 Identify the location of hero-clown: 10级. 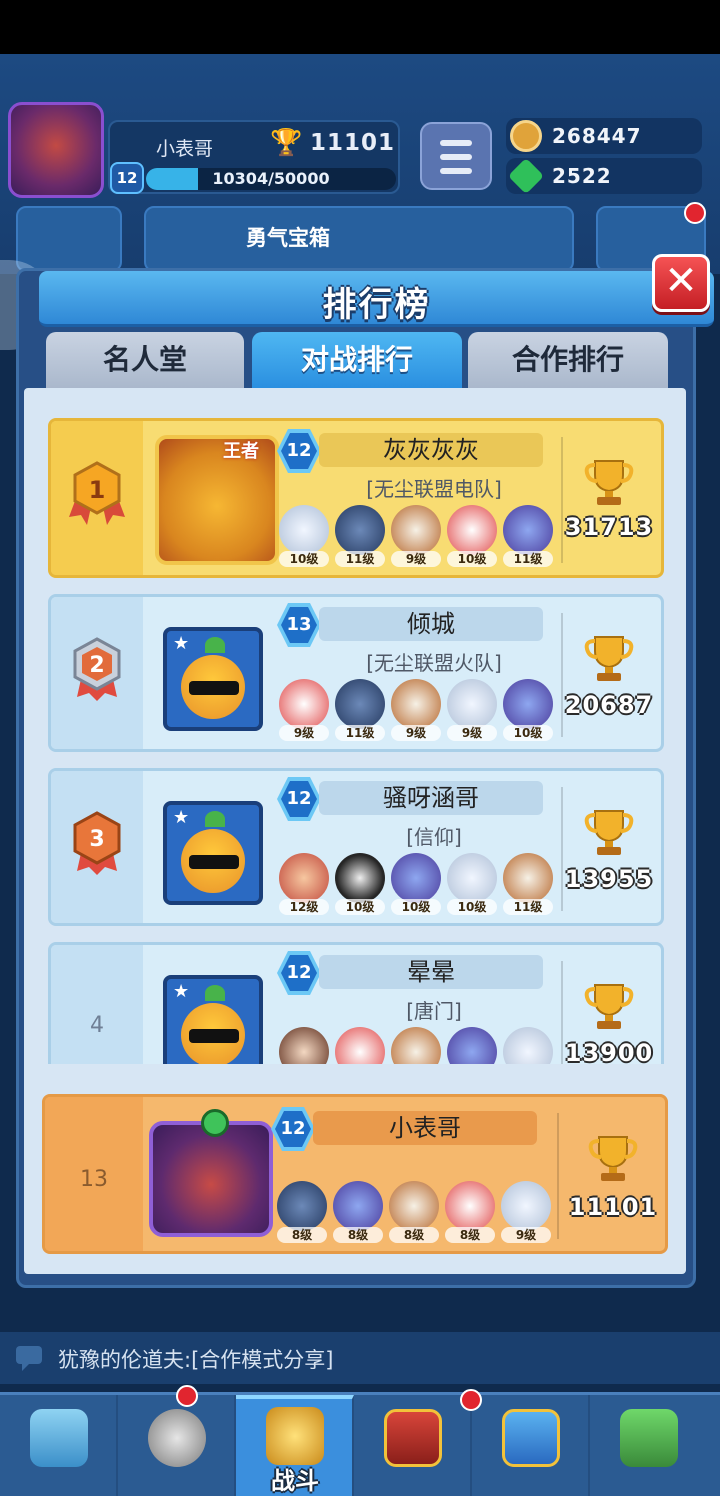
(472, 536).